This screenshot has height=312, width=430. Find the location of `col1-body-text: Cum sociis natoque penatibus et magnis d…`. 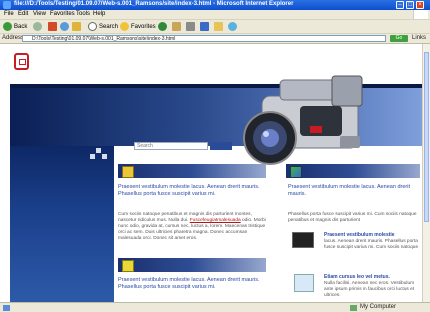

col1-body-text: Cum sociis natoque penatibus et magnis d… is located at coordinates (194, 227).